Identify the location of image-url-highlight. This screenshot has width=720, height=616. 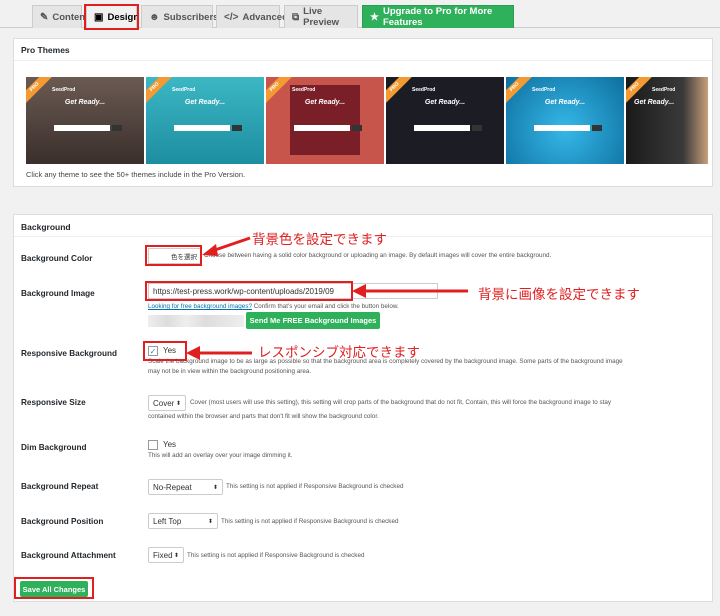
(249, 291).